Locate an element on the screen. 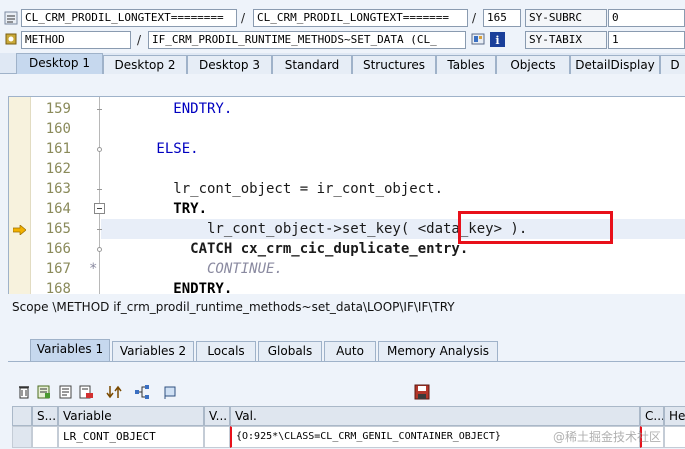 The image size is (685, 449). cell-hex is located at coordinates (674, 437).